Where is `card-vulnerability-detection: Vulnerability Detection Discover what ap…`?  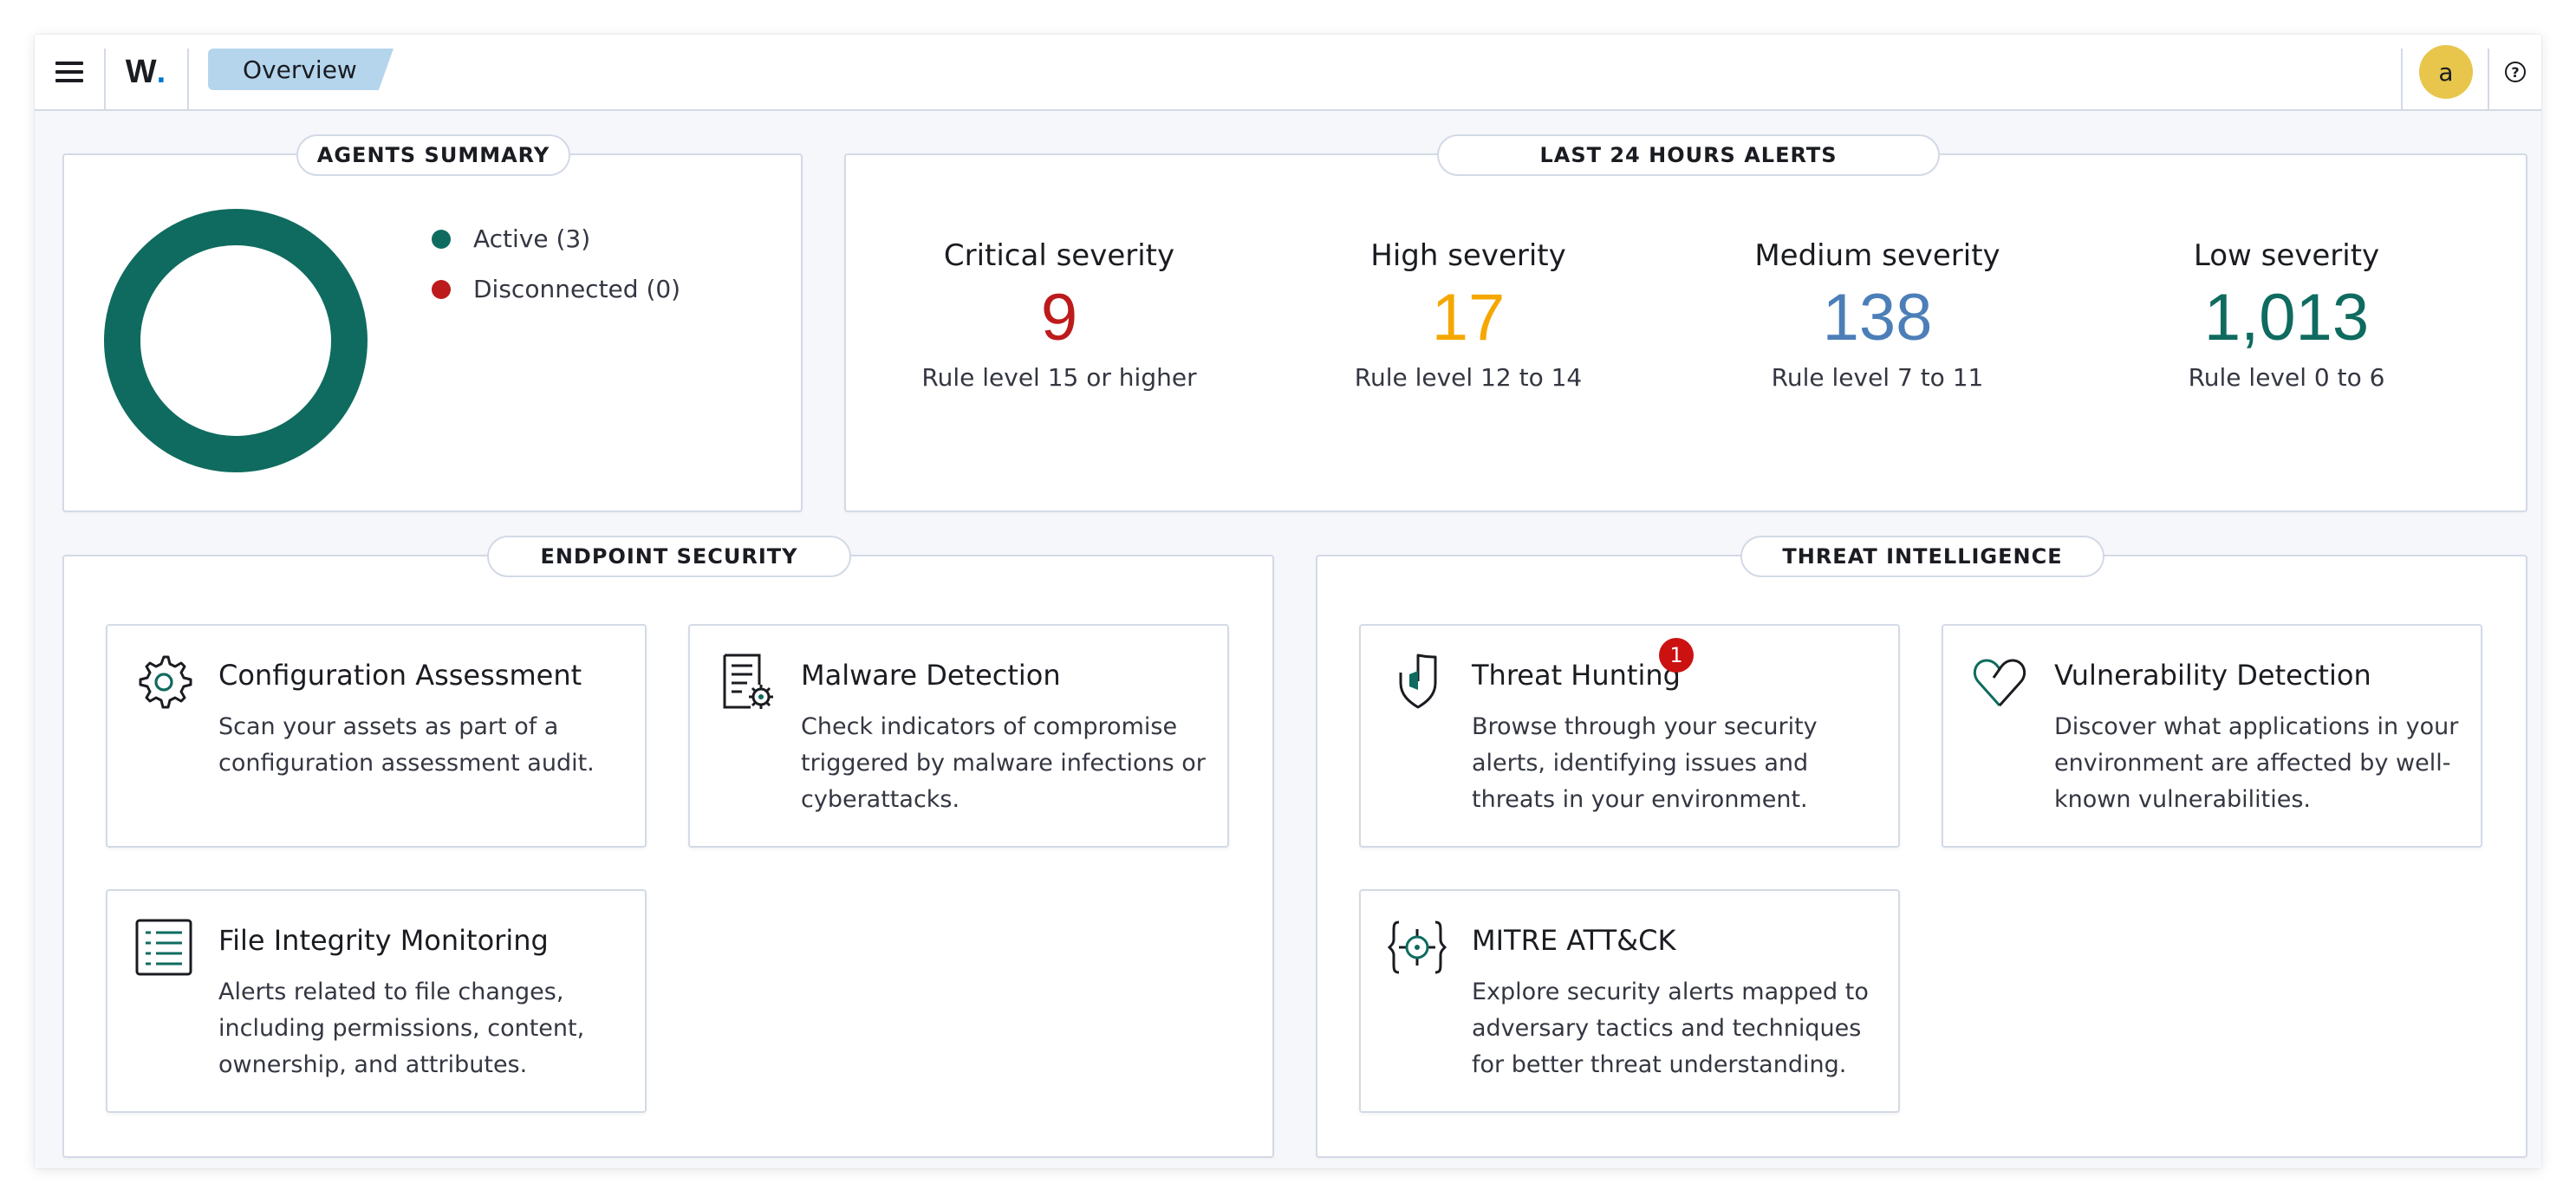 card-vulnerability-detection: Vulnerability Detection Discover what ap… is located at coordinates (2212, 736).